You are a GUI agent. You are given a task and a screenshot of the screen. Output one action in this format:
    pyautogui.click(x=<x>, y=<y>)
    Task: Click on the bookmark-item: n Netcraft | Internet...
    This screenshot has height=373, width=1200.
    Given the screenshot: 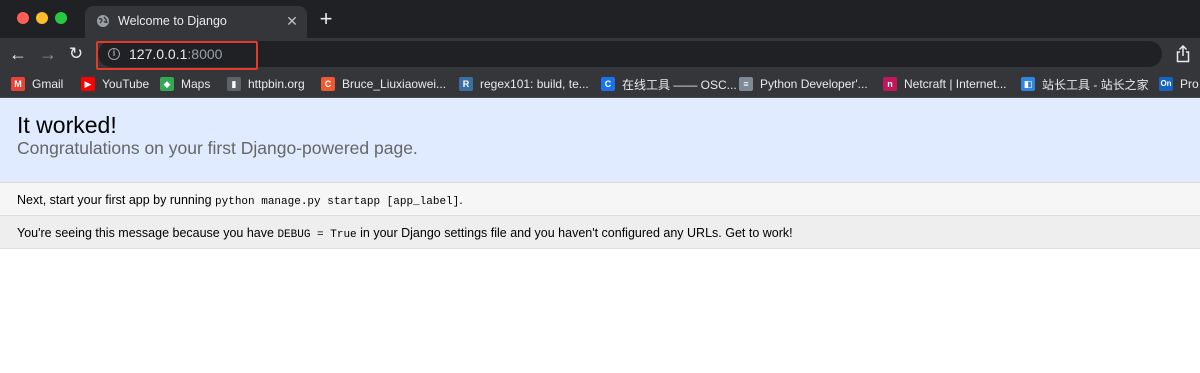 What is the action you would take?
    pyautogui.click(x=945, y=84)
    